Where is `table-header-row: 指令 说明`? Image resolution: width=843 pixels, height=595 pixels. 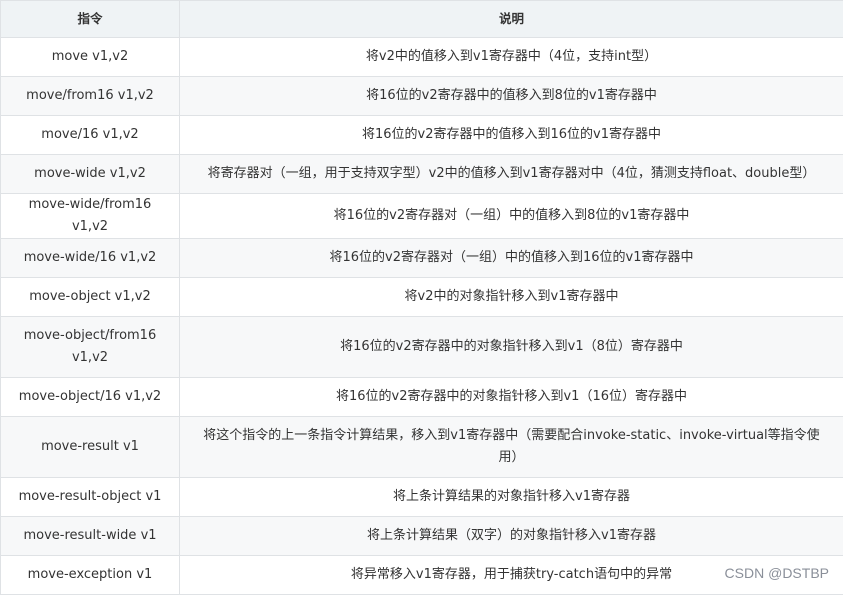
table-header-row: 指令 说明 is located at coordinates (422, 19).